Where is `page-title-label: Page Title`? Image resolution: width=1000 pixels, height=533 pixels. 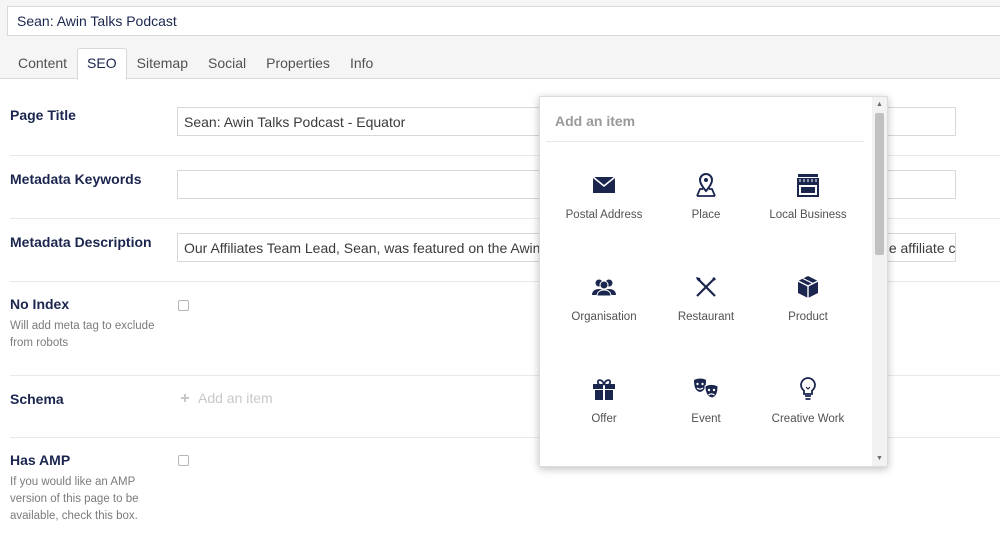
page-title-label: Page Title is located at coordinates (43, 115).